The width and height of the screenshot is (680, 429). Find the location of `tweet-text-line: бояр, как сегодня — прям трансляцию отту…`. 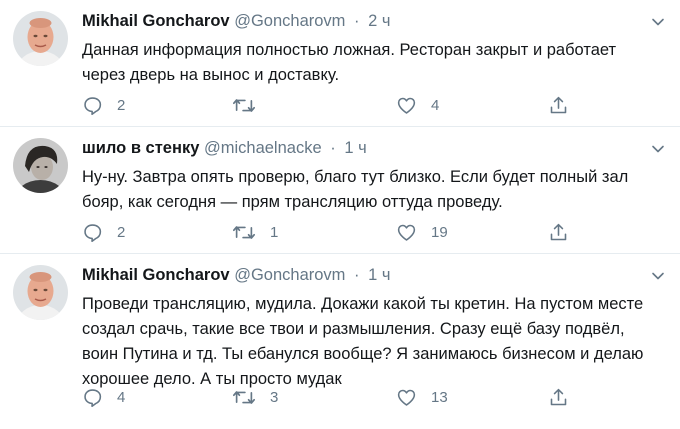

tweet-text-line: бояр, как сегодня — прям трансляцию отту… is located at coordinates (292, 202).